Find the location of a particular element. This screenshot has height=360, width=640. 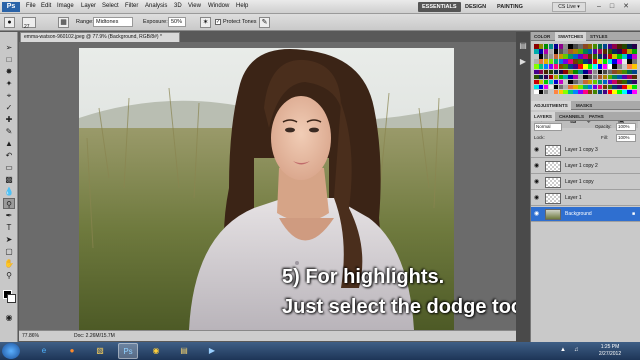

clone-stamp-tool-icon: ▲ is located at coordinates (9, 143).